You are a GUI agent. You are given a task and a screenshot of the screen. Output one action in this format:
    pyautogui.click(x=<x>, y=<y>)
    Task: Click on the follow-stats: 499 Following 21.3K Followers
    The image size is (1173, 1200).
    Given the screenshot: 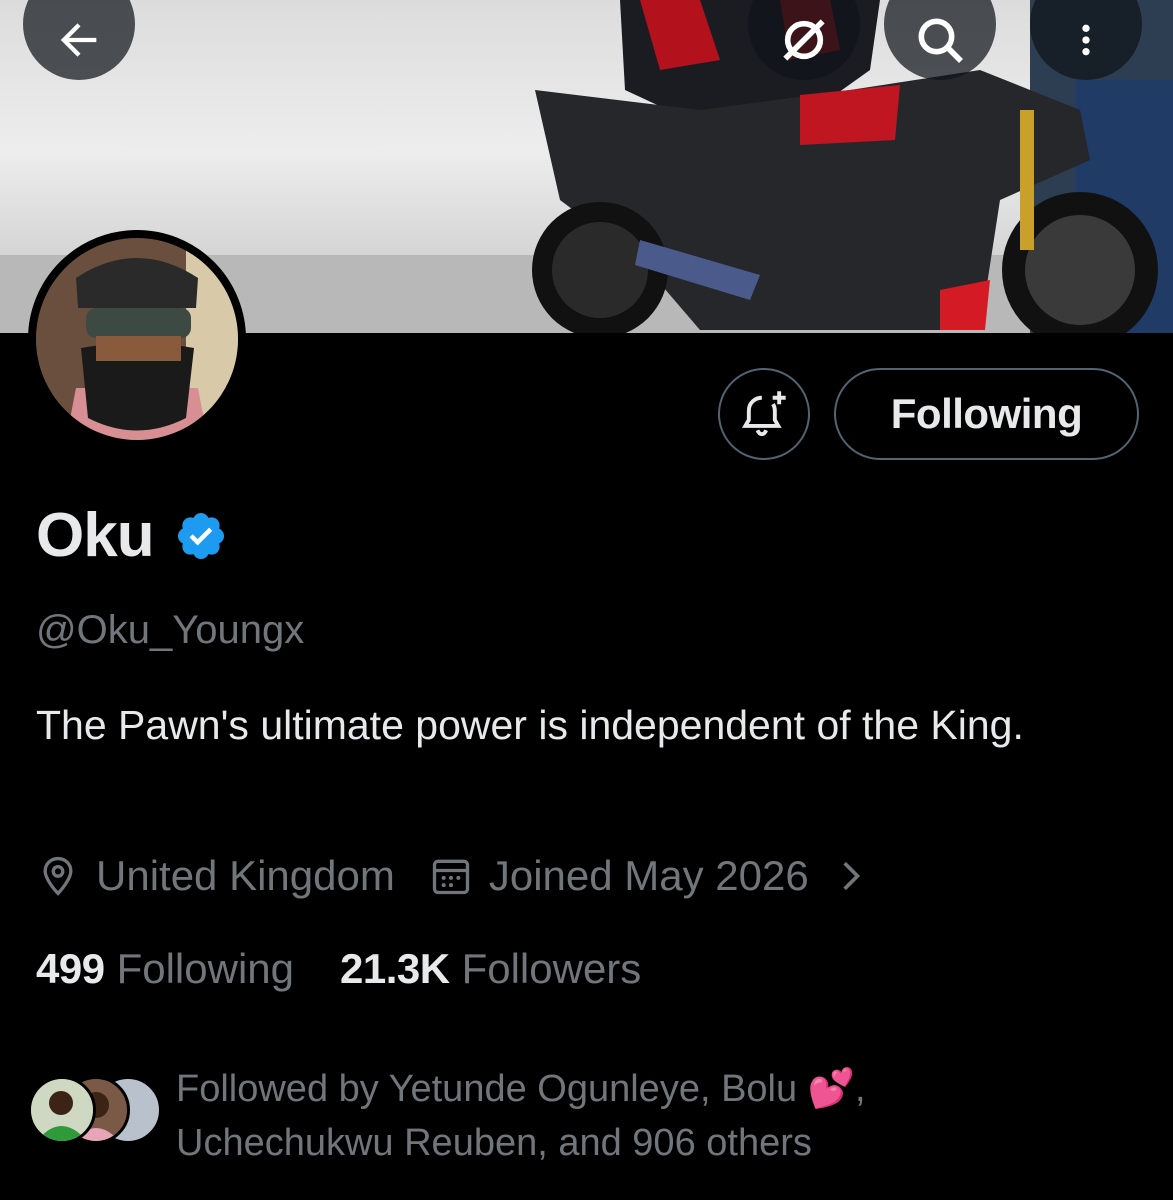 What is the action you would take?
    pyautogui.click(x=338, y=969)
    